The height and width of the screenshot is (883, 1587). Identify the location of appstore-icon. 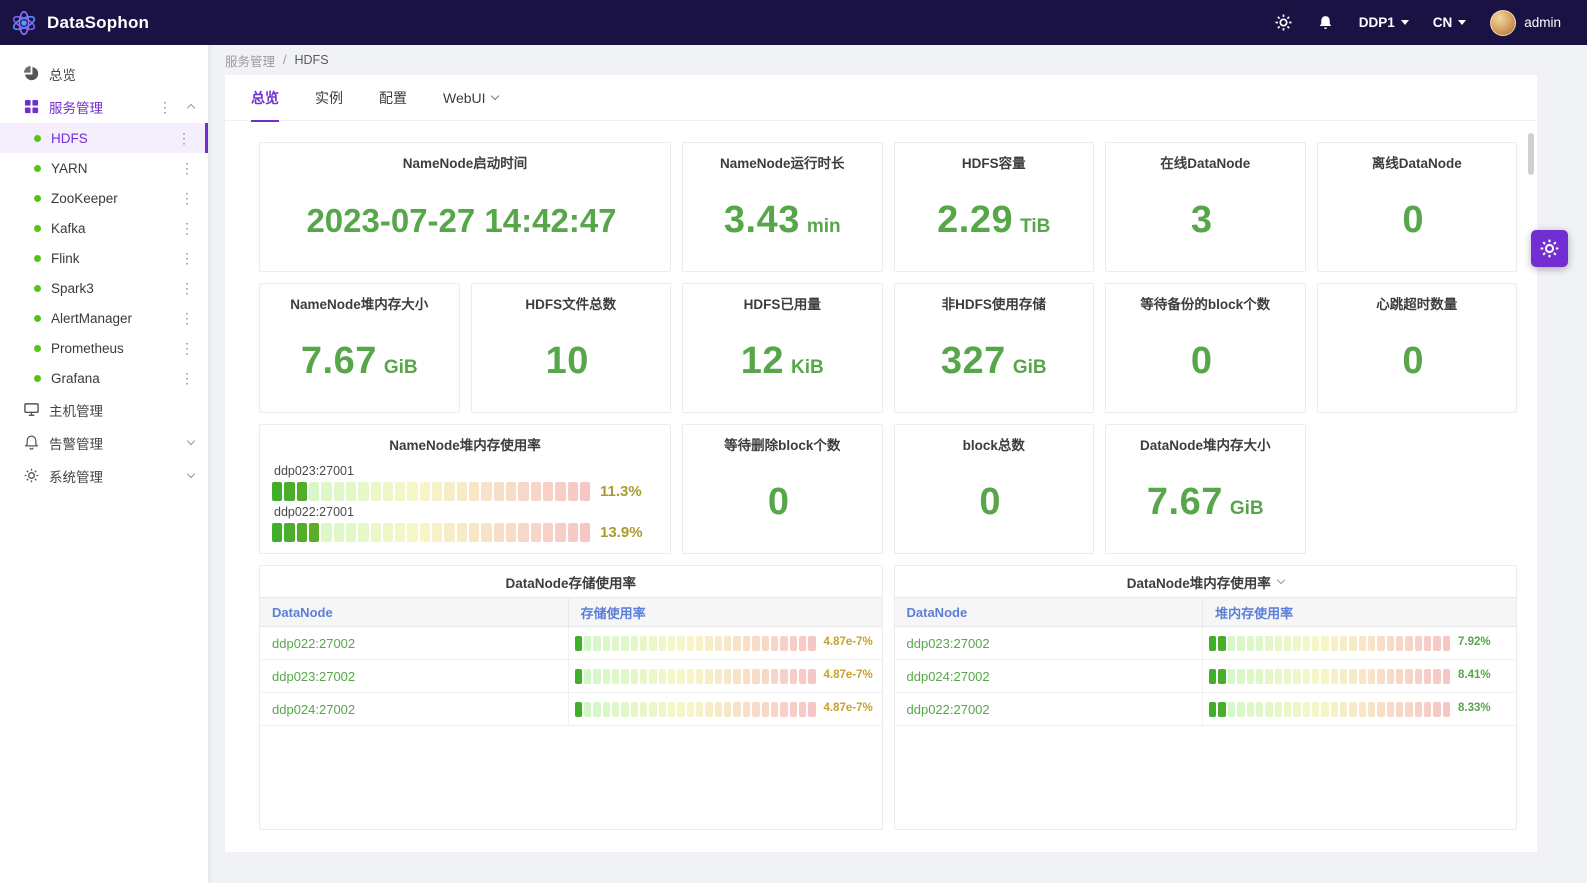
(31, 106).